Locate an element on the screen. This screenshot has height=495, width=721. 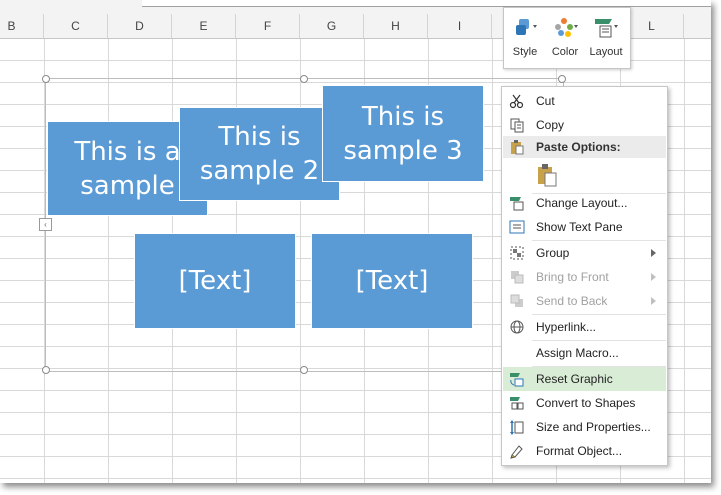
smartart-shape-3: This is sample 3 is located at coordinates (403, 133).